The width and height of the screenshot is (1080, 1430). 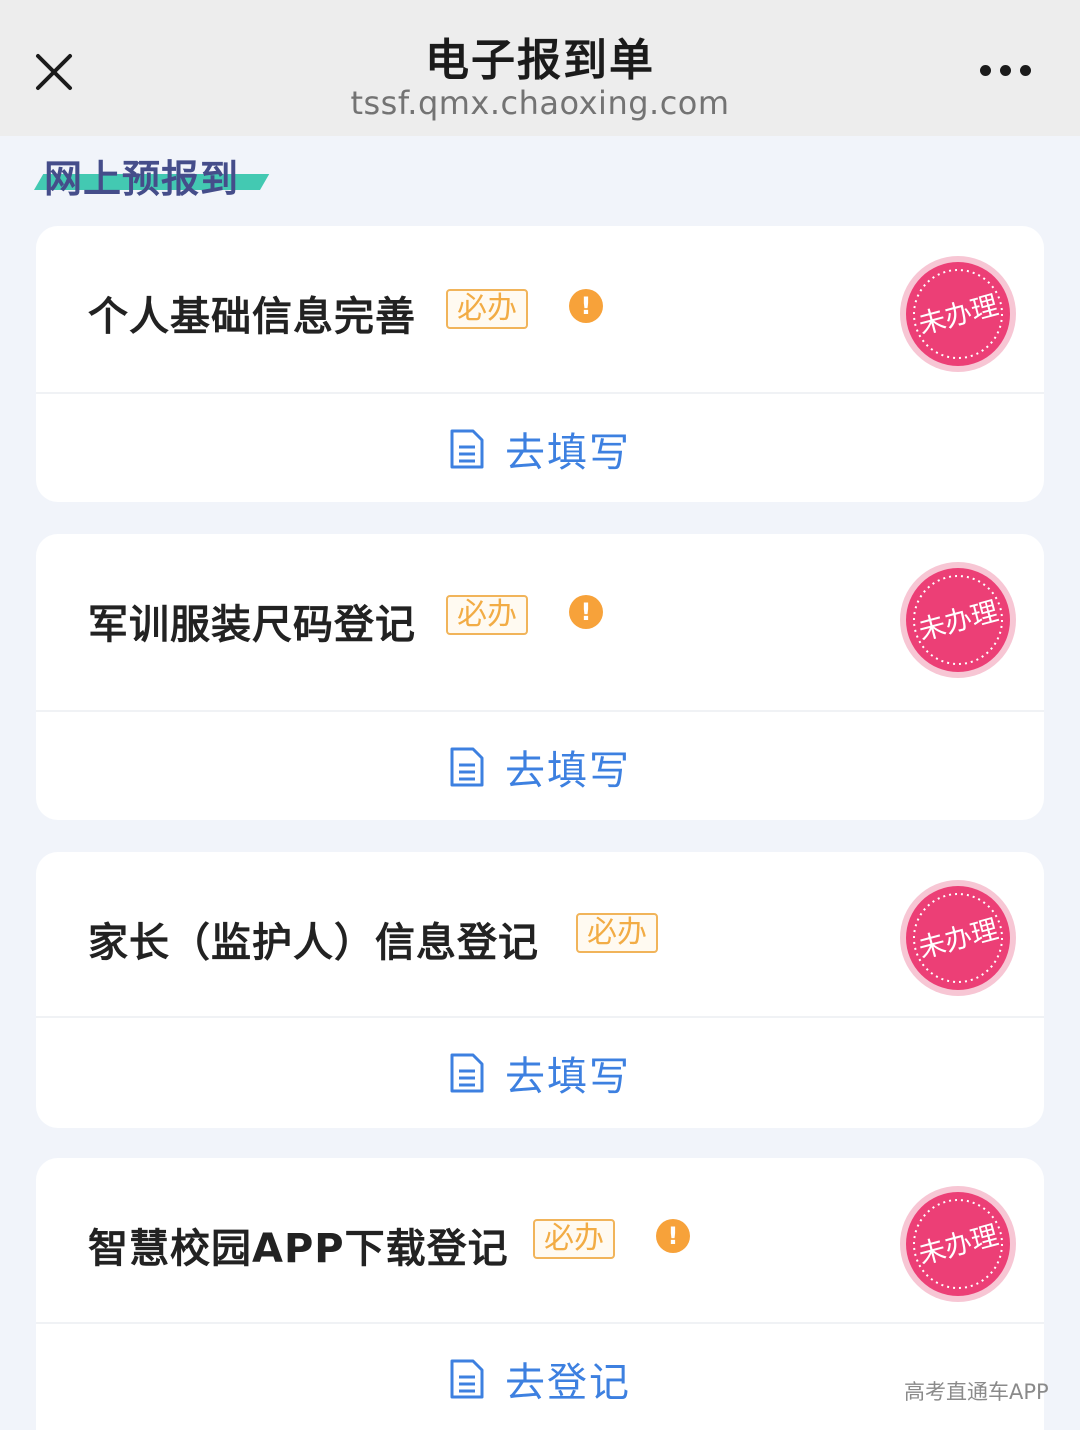 I want to click on task-title: 家长（监护人）信息登记, so click(x=313, y=943).